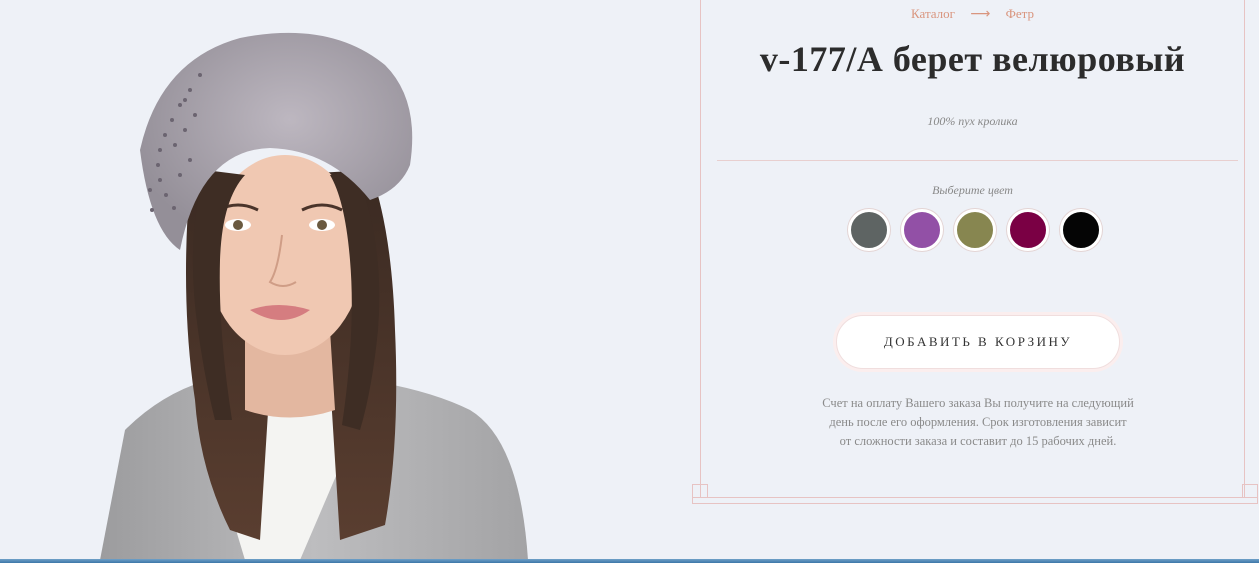 The image size is (1259, 563). What do you see at coordinates (1250, 491) in the screenshot?
I see `frame-corner-right` at bounding box center [1250, 491].